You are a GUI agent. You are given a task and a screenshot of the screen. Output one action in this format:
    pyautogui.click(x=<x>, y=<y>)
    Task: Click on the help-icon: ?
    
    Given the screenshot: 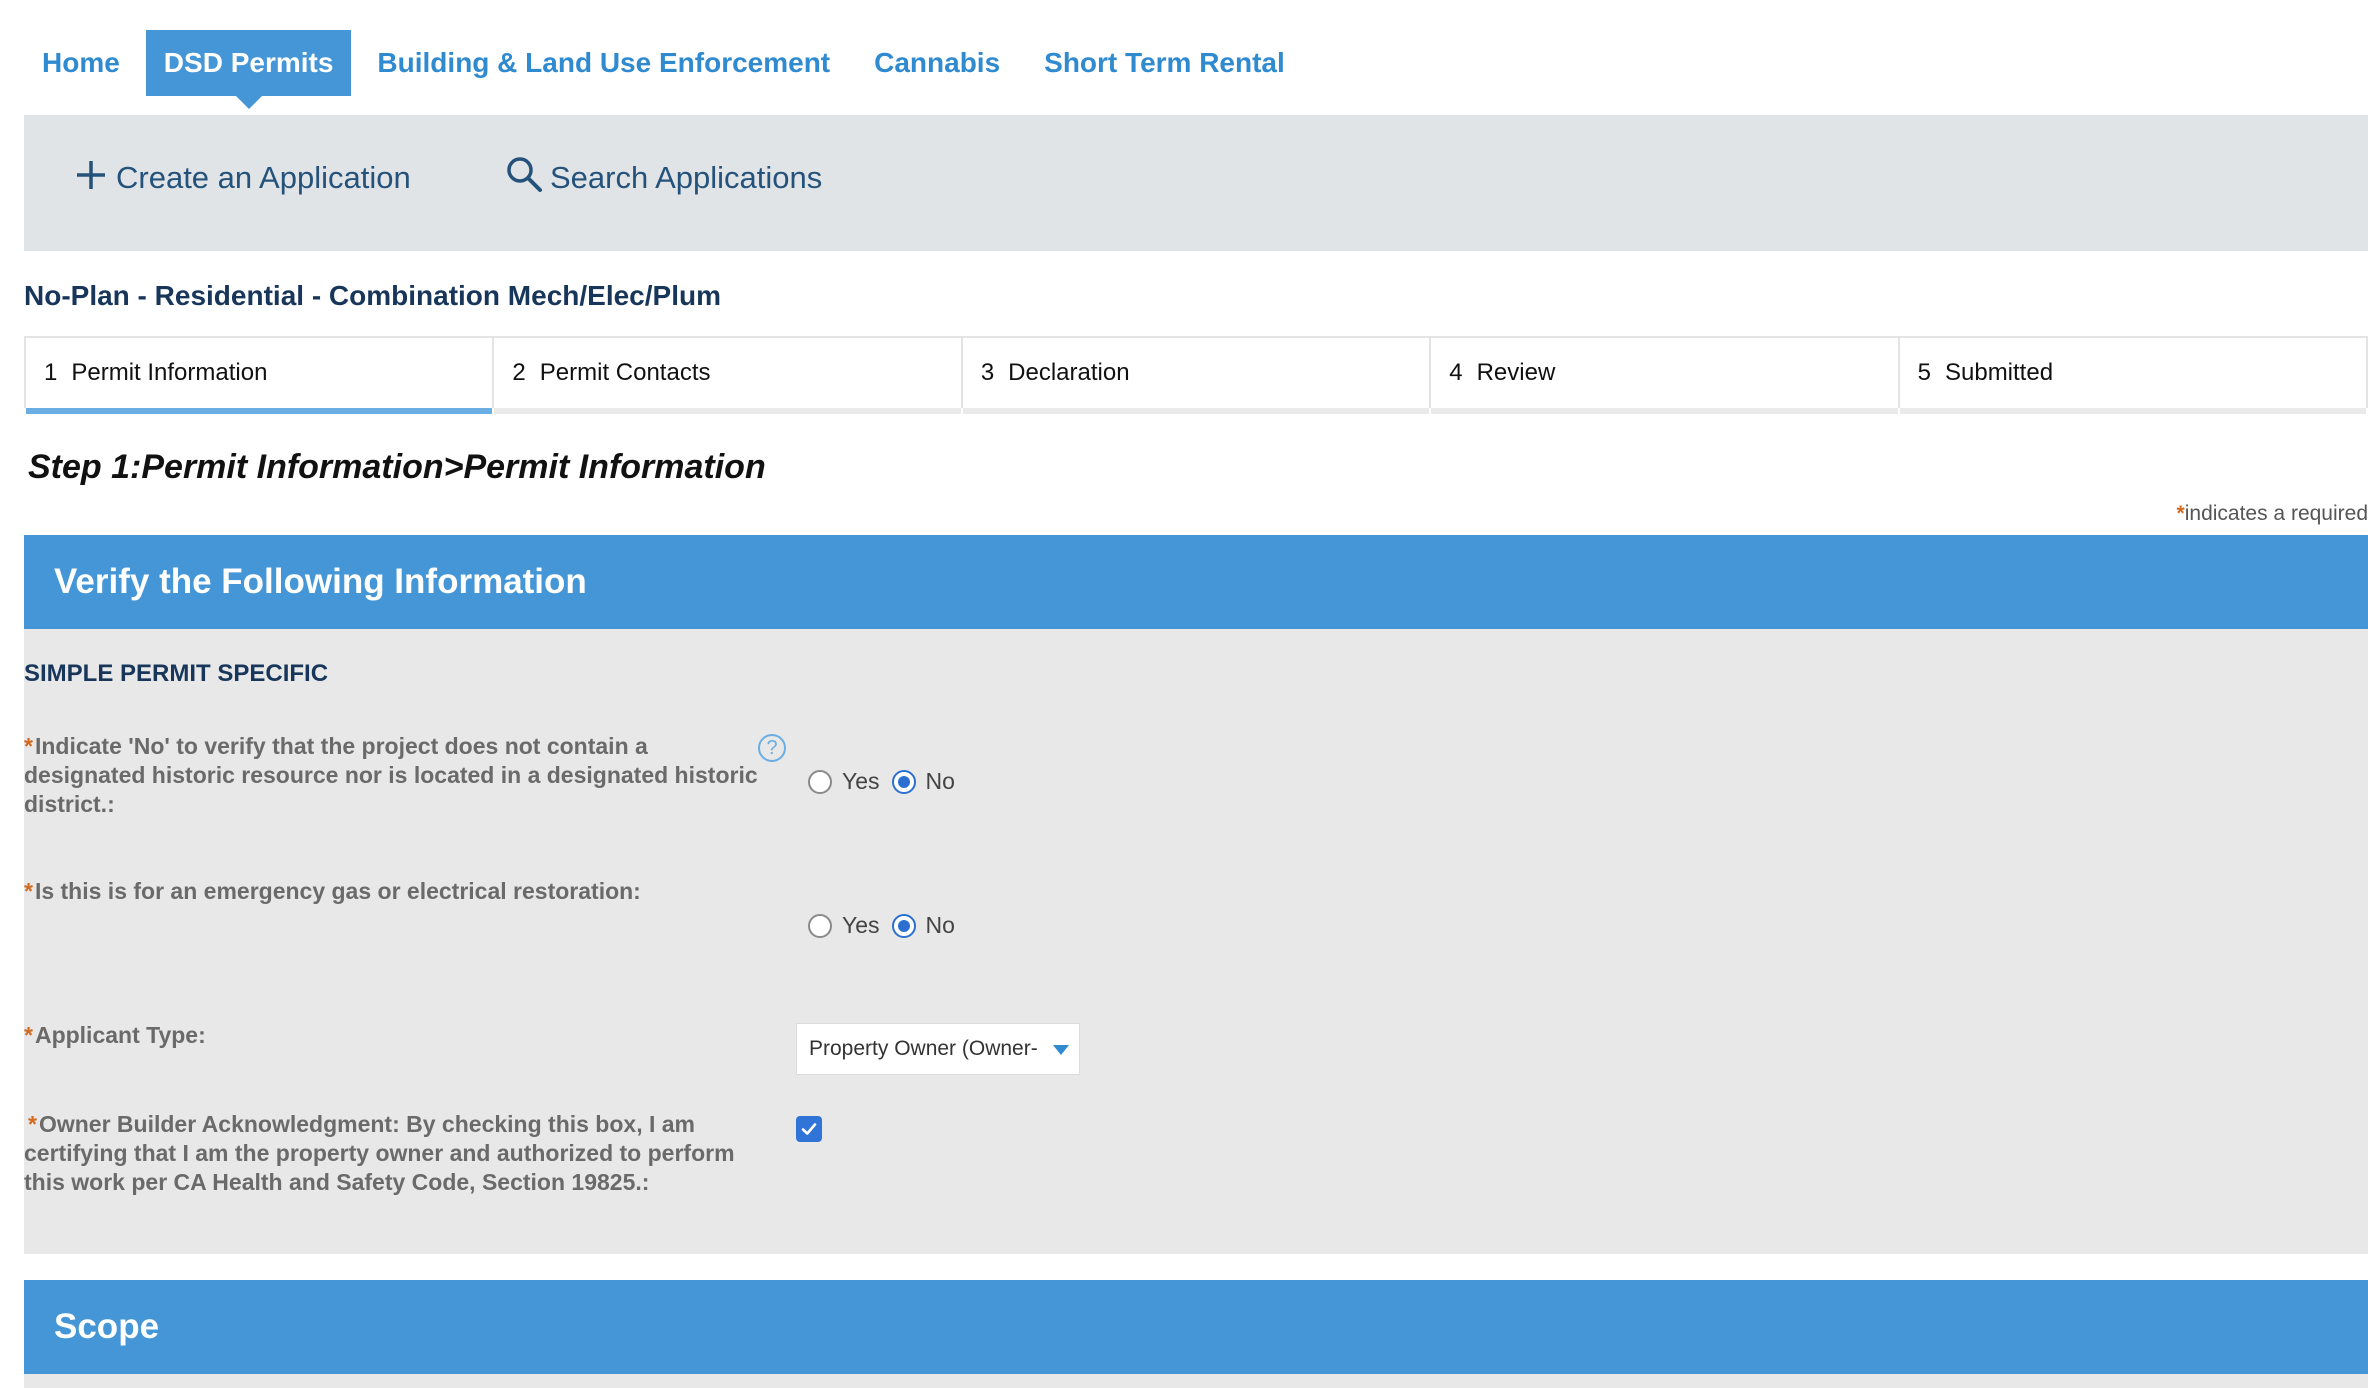 What is the action you would take?
    pyautogui.click(x=772, y=748)
    